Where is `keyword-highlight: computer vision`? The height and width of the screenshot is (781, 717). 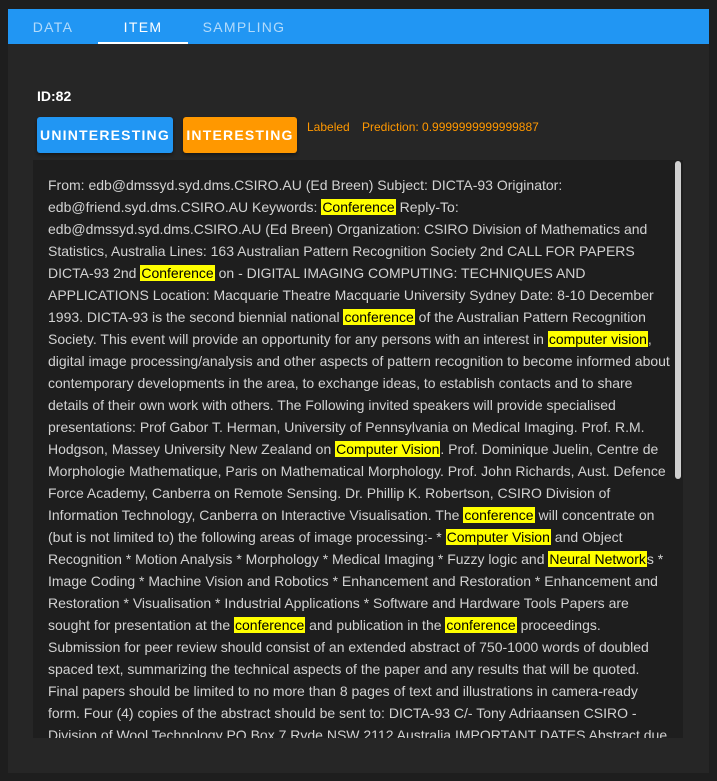
keyword-highlight: computer vision is located at coordinates (597, 339).